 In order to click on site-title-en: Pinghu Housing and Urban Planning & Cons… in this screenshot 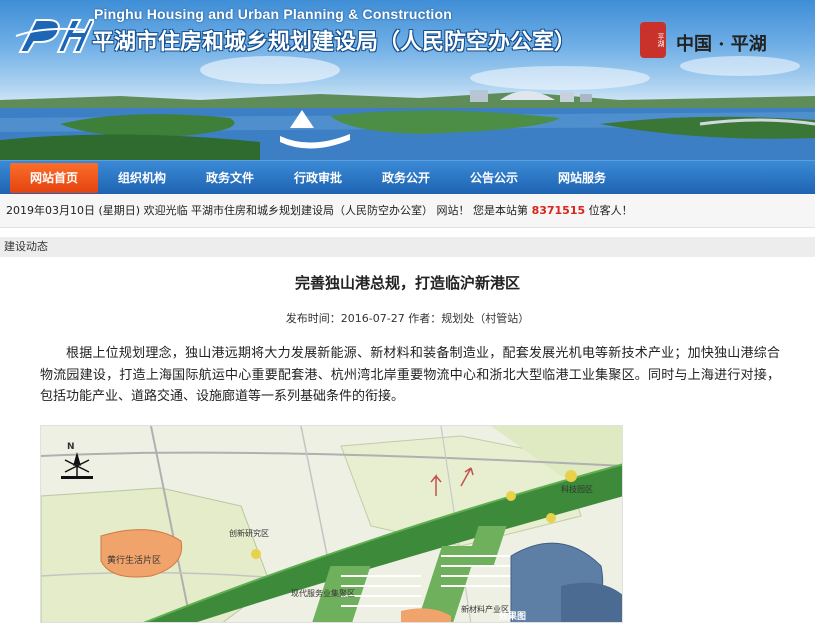, I will do `click(273, 14)`.